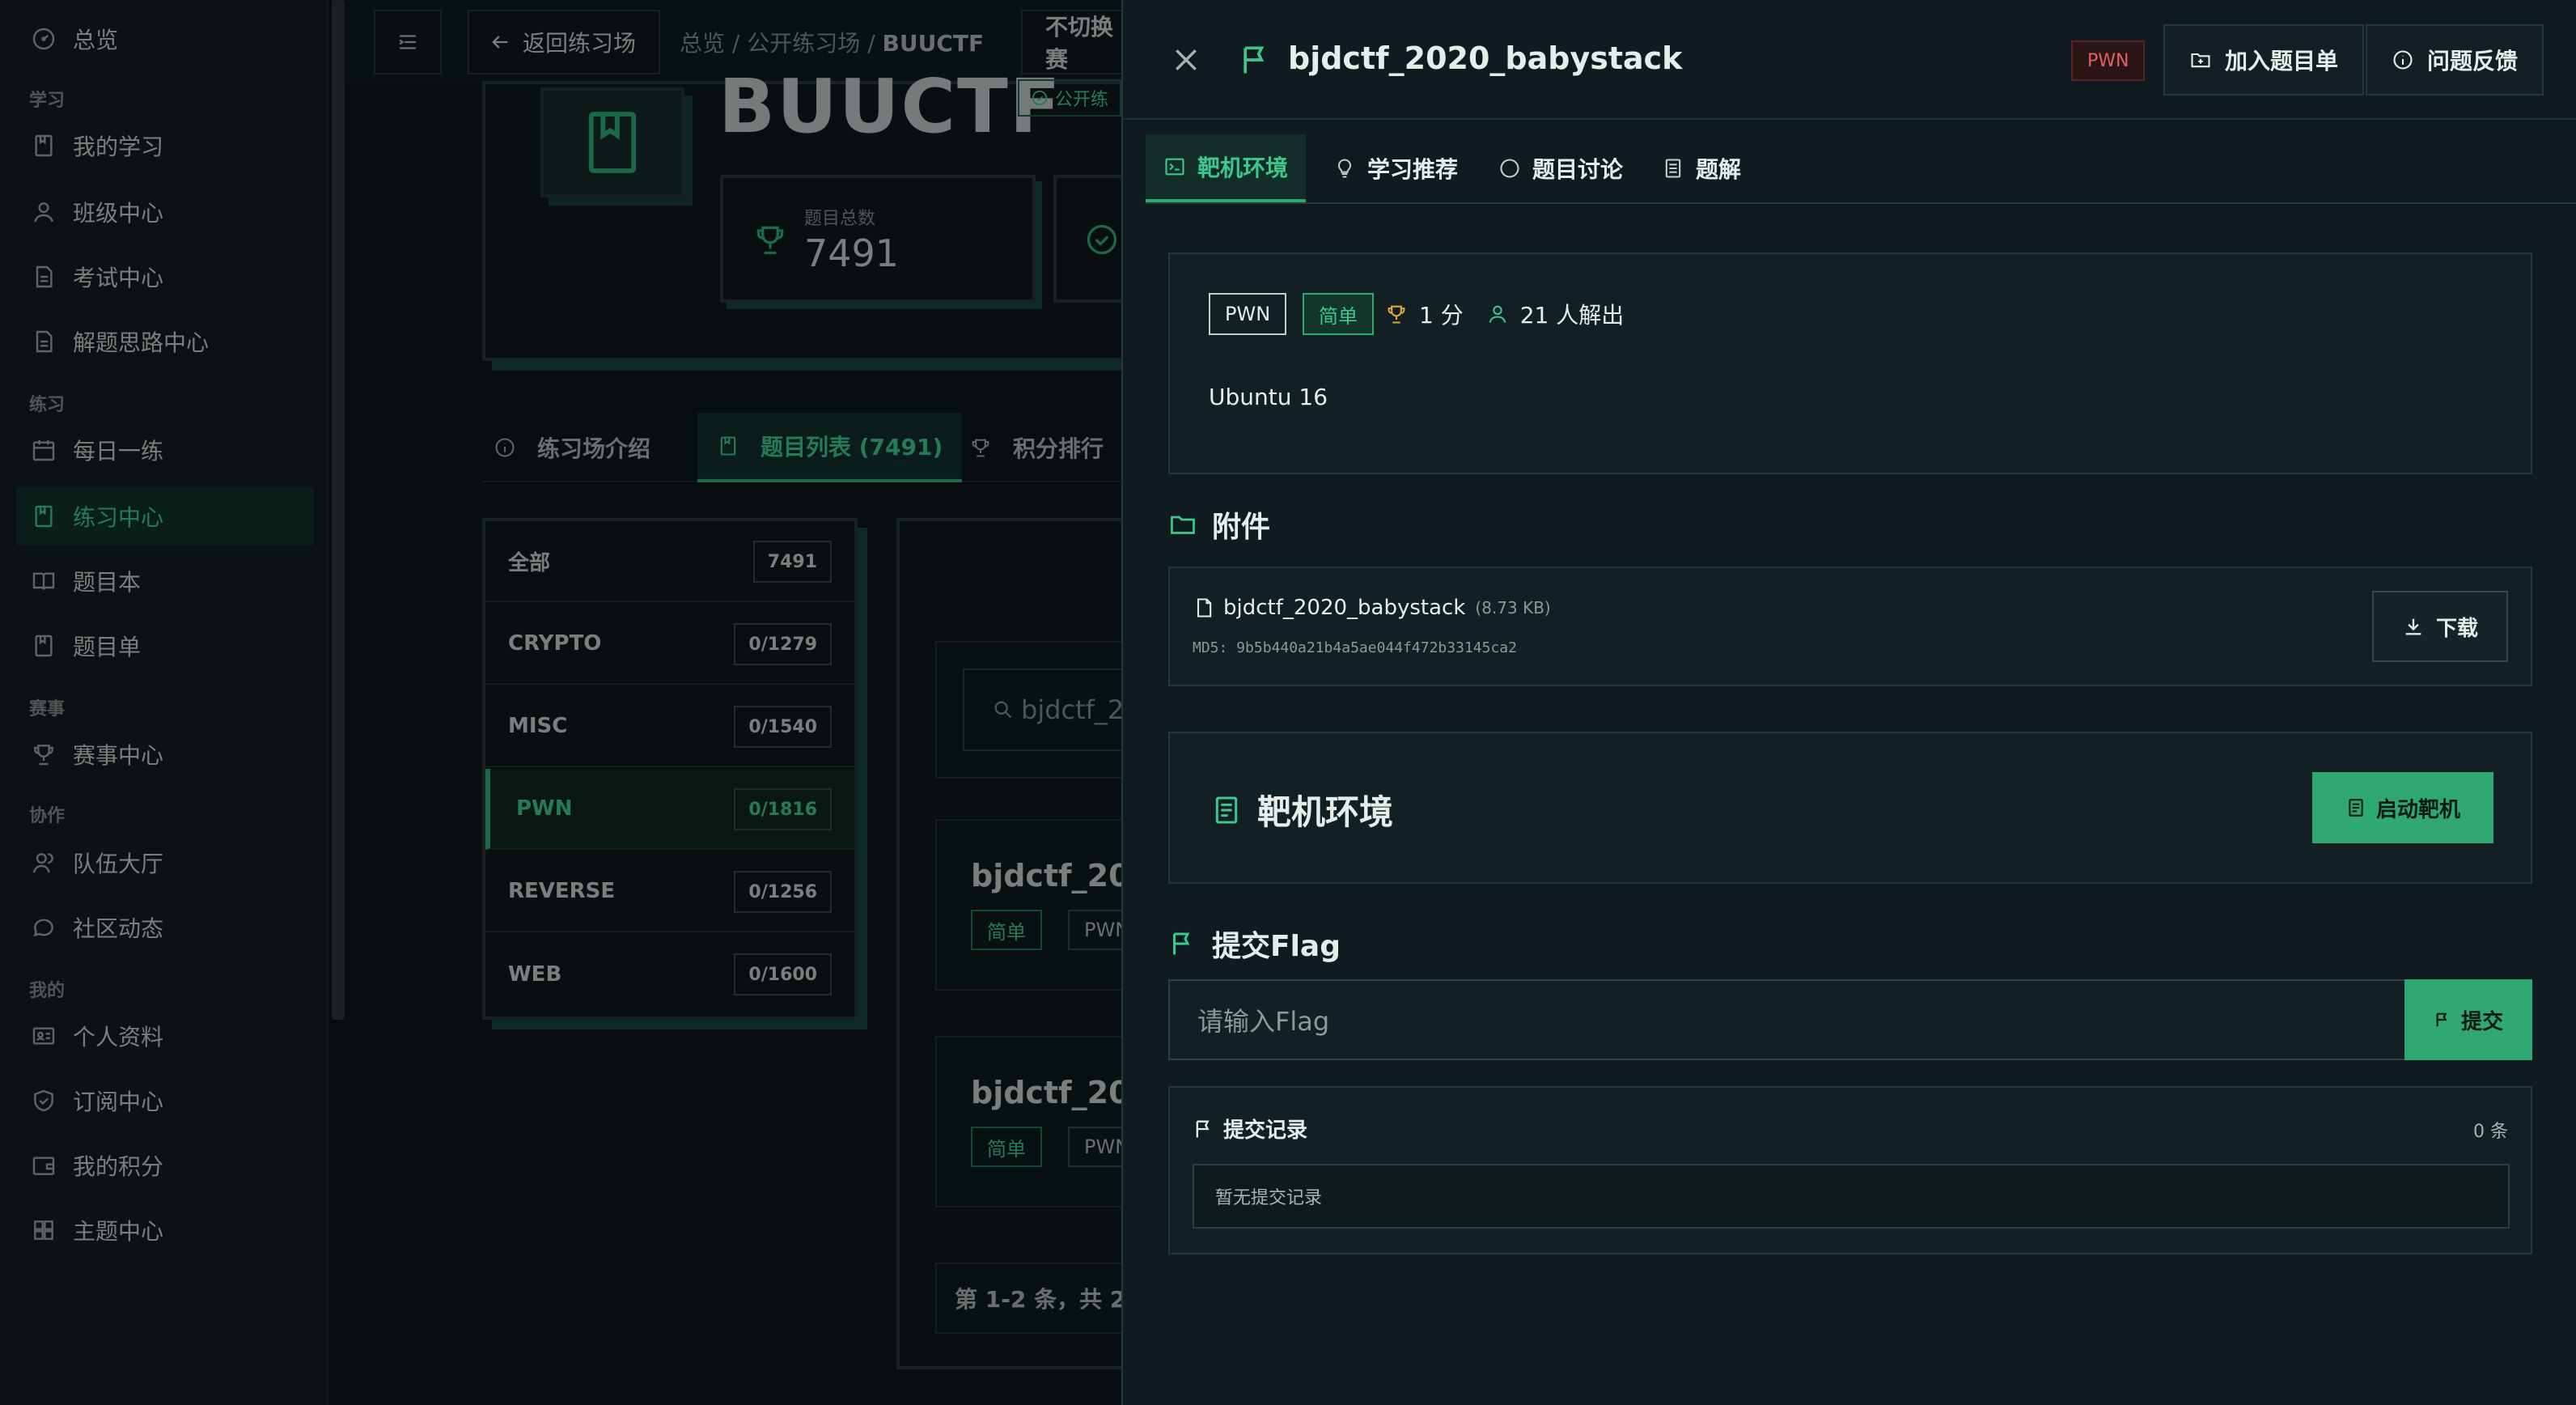  I want to click on sidebar-item-subscription: 订阅中心, so click(165, 1101).